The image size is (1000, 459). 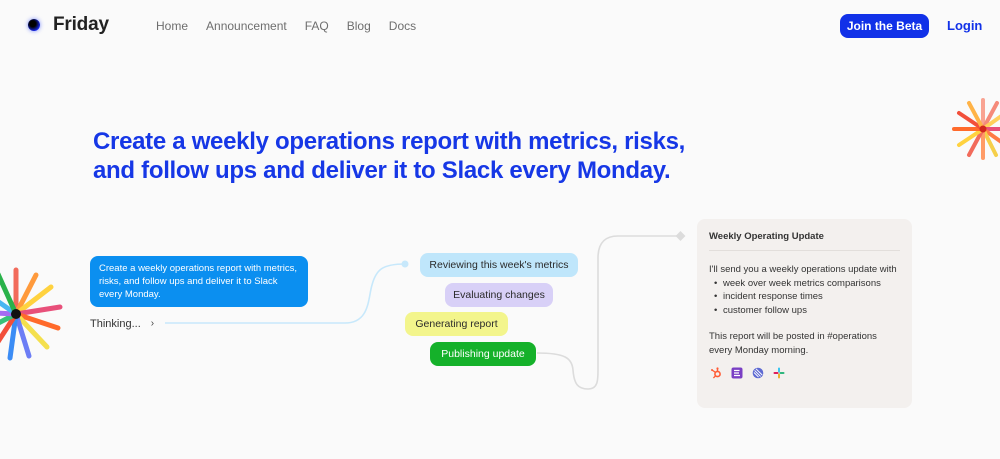 I want to click on list-item: customer follow ups, so click(x=804, y=311).